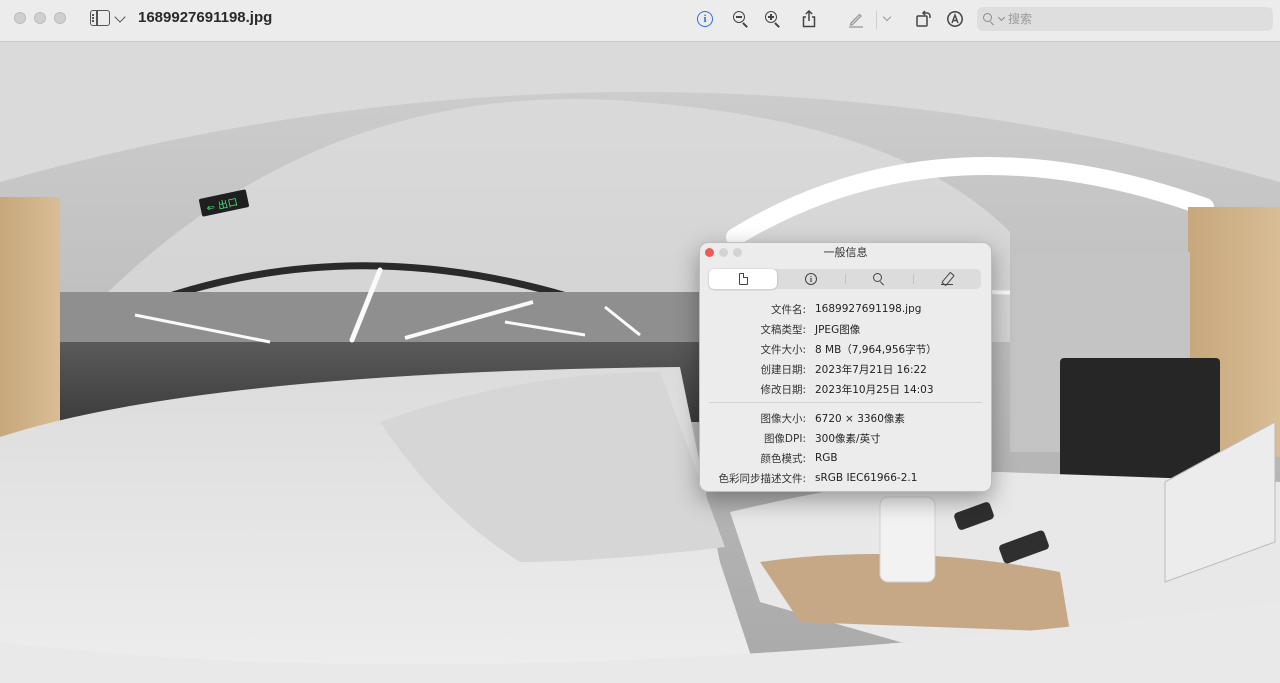  Describe the element at coordinates (783, 458) in the screenshot. I see `info-label: 颜色模式:` at that location.